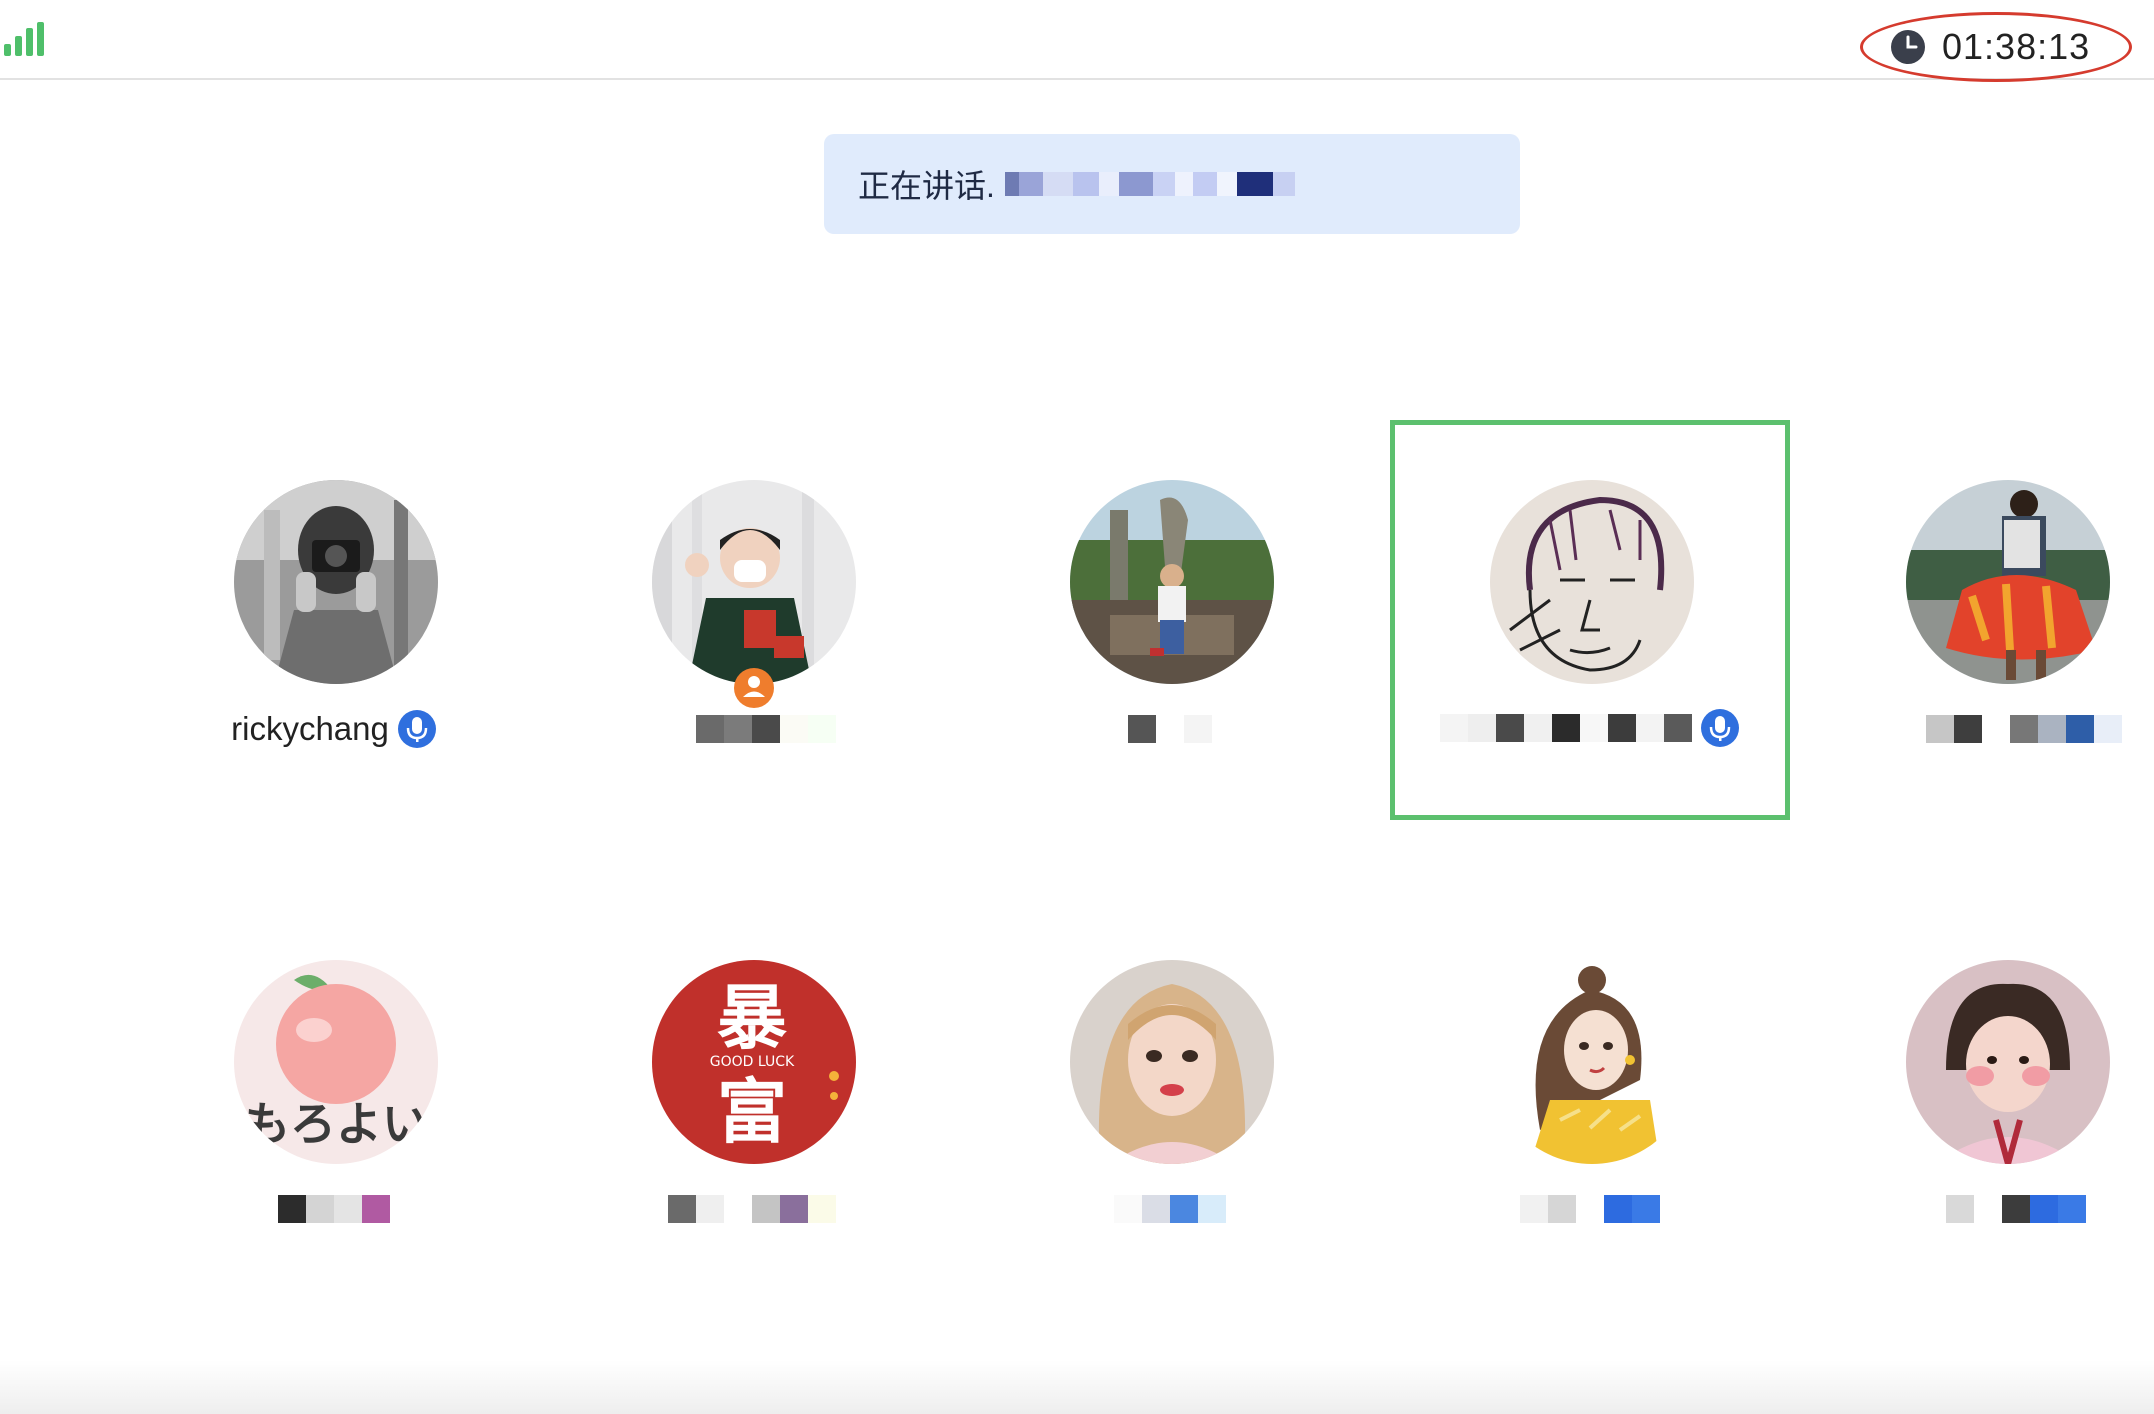 The height and width of the screenshot is (1414, 2154). What do you see at coordinates (926, 186) in the screenshot?
I see `speaking-label: 正在讲话.` at bounding box center [926, 186].